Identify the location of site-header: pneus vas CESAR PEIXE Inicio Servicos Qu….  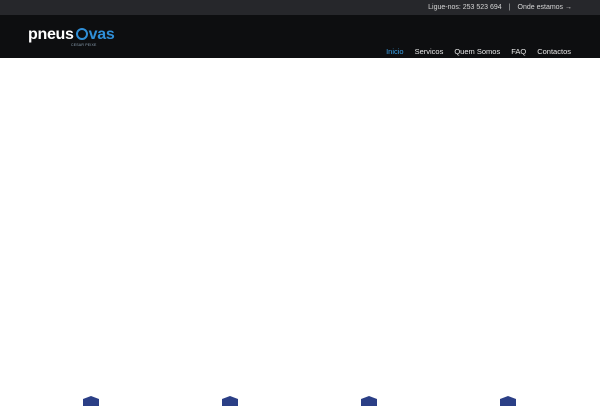
(300, 37).